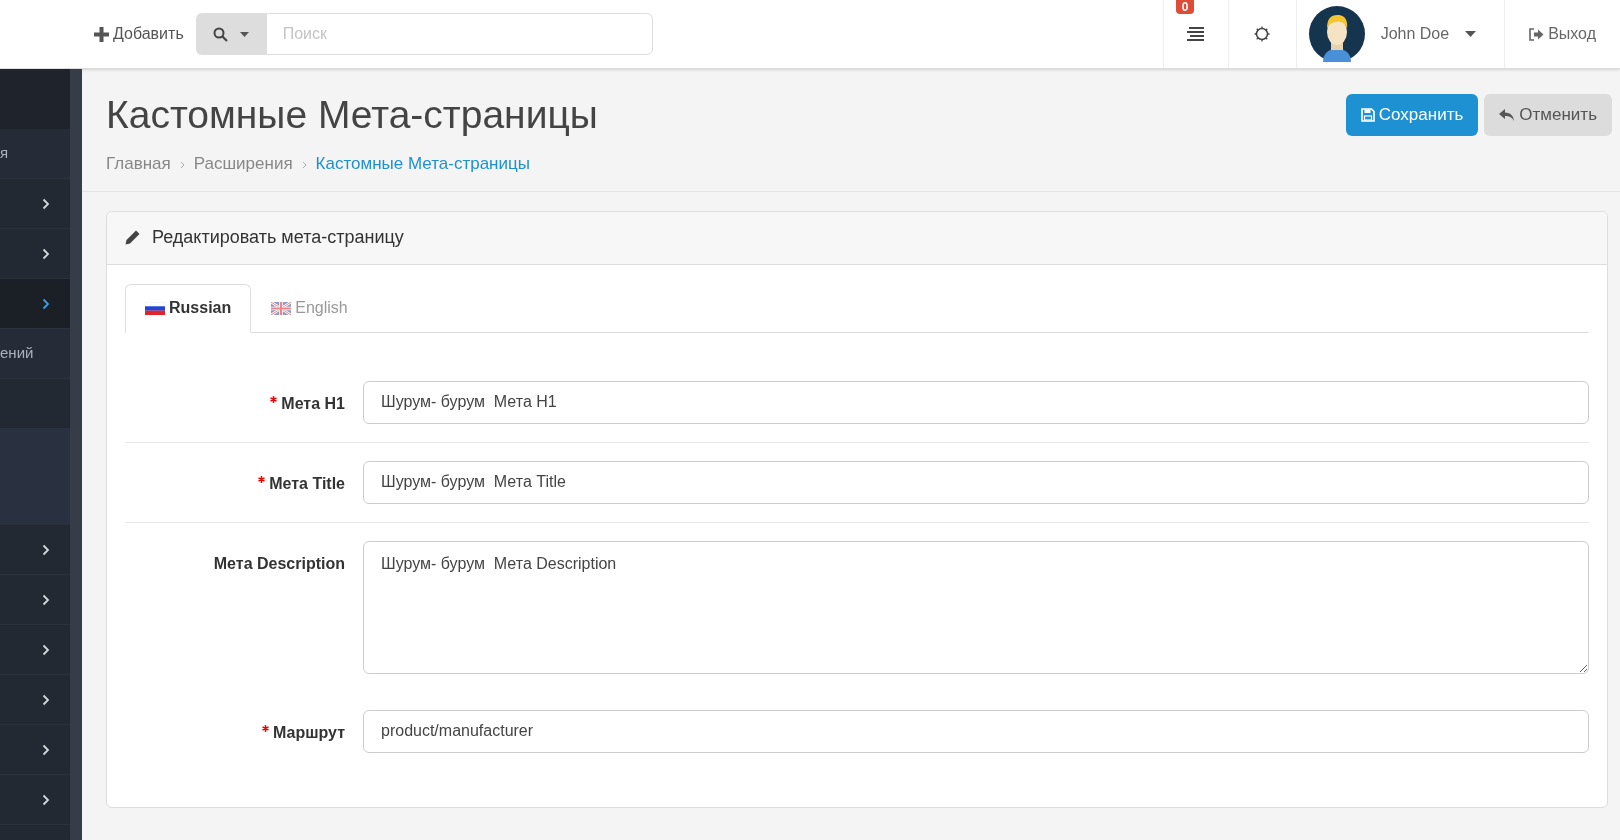  Describe the element at coordinates (459, 34) in the screenshot. I see `search-field: Поиск` at that location.